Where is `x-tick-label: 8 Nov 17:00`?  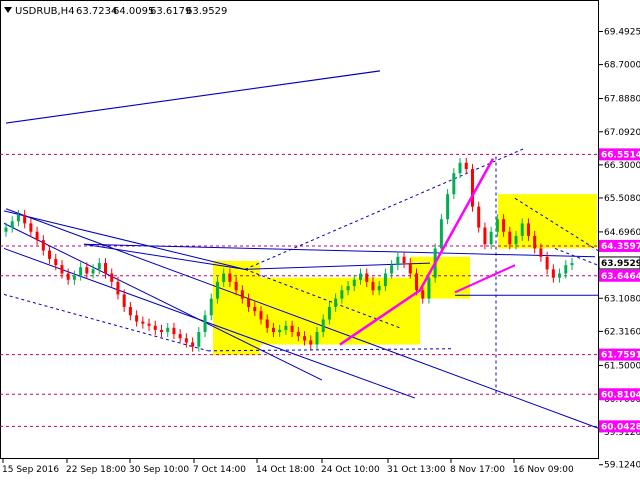
x-tick-label: 8 Nov 17:00 is located at coordinates (477, 470).